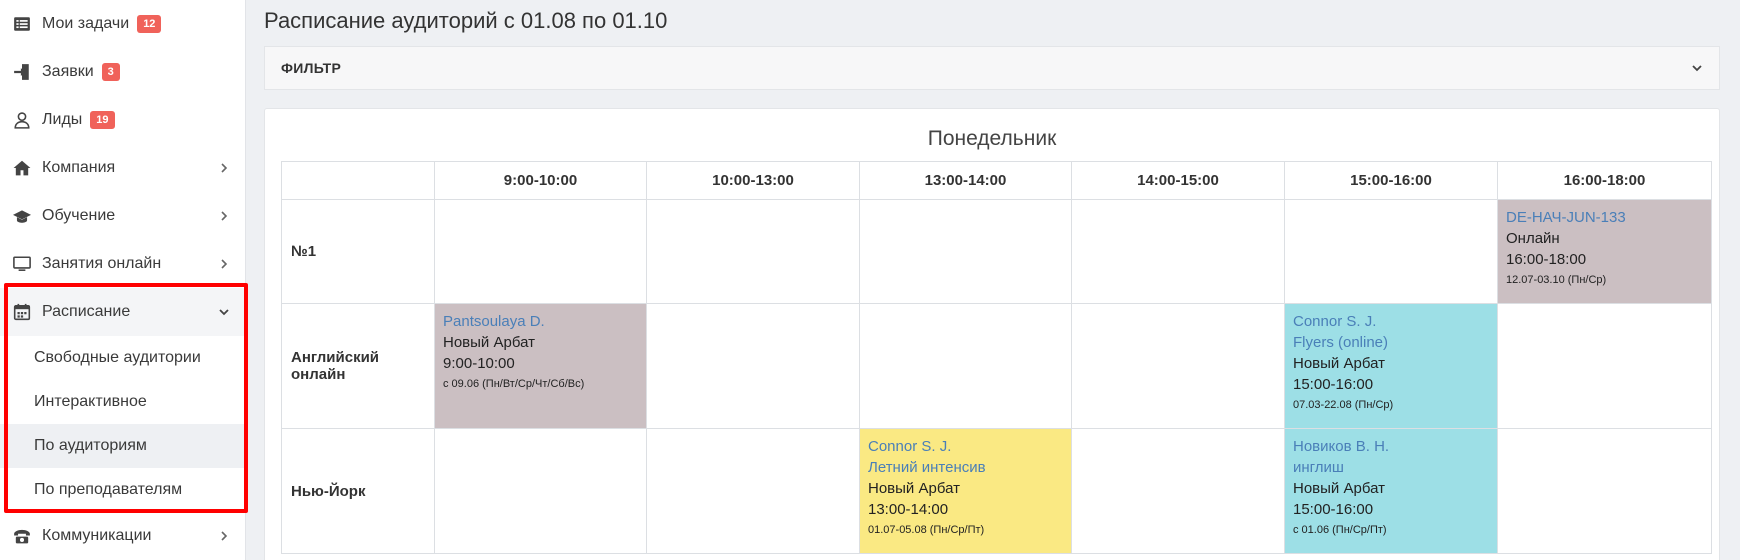 Image resolution: width=1740 pixels, height=560 pixels. What do you see at coordinates (1391, 342) in the screenshot?
I see `group-link: Flyers (online)` at bounding box center [1391, 342].